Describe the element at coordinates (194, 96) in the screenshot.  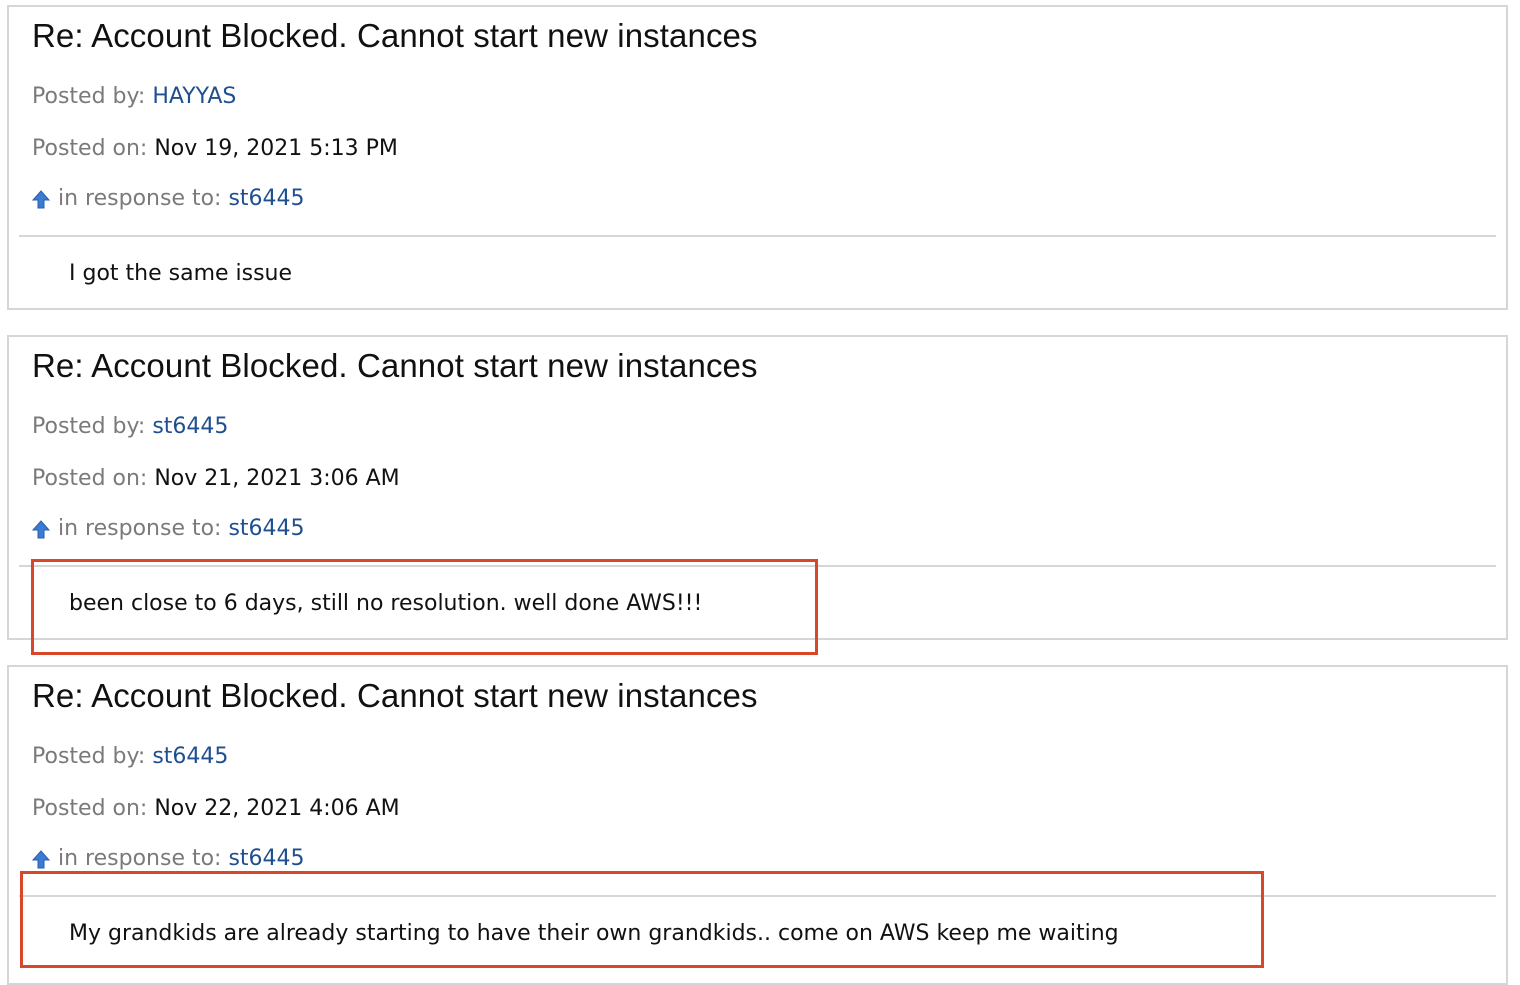
I see `author-link: HAYYAS` at that location.